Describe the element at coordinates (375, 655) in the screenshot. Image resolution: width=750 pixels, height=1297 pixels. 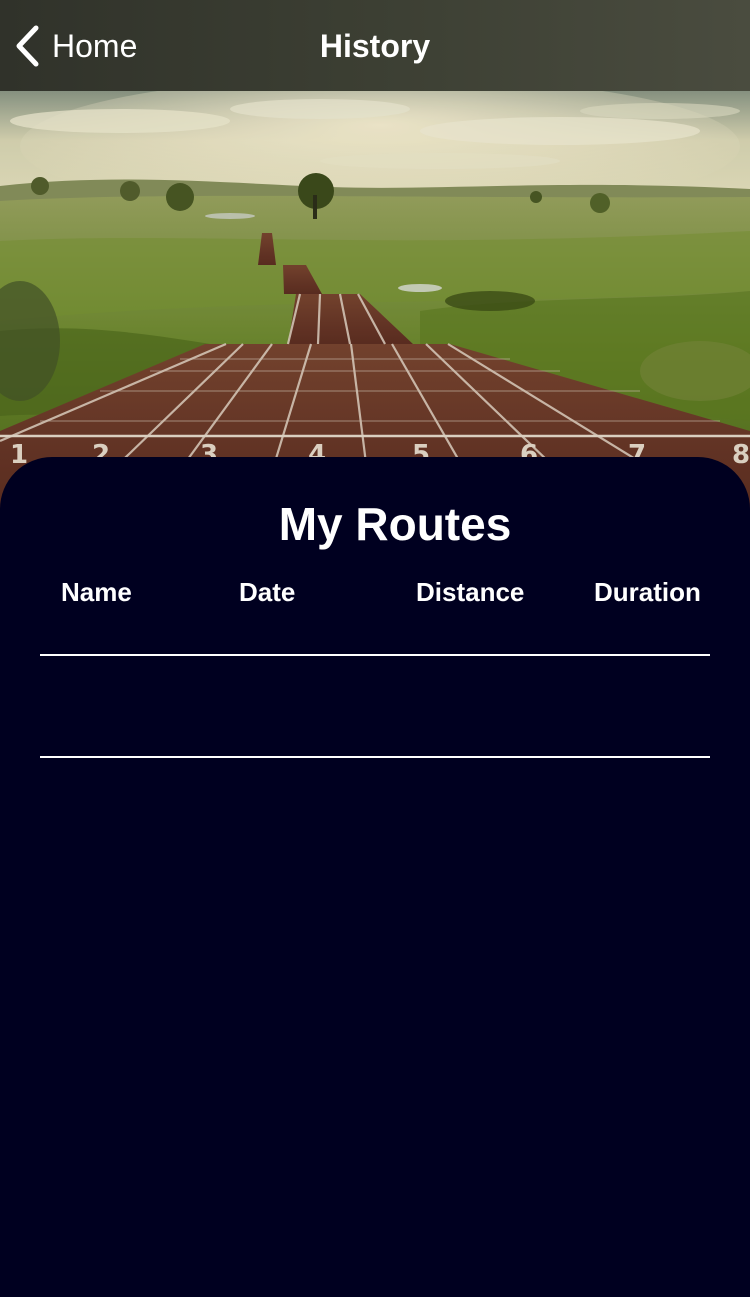
I see `table-header-divider` at that location.